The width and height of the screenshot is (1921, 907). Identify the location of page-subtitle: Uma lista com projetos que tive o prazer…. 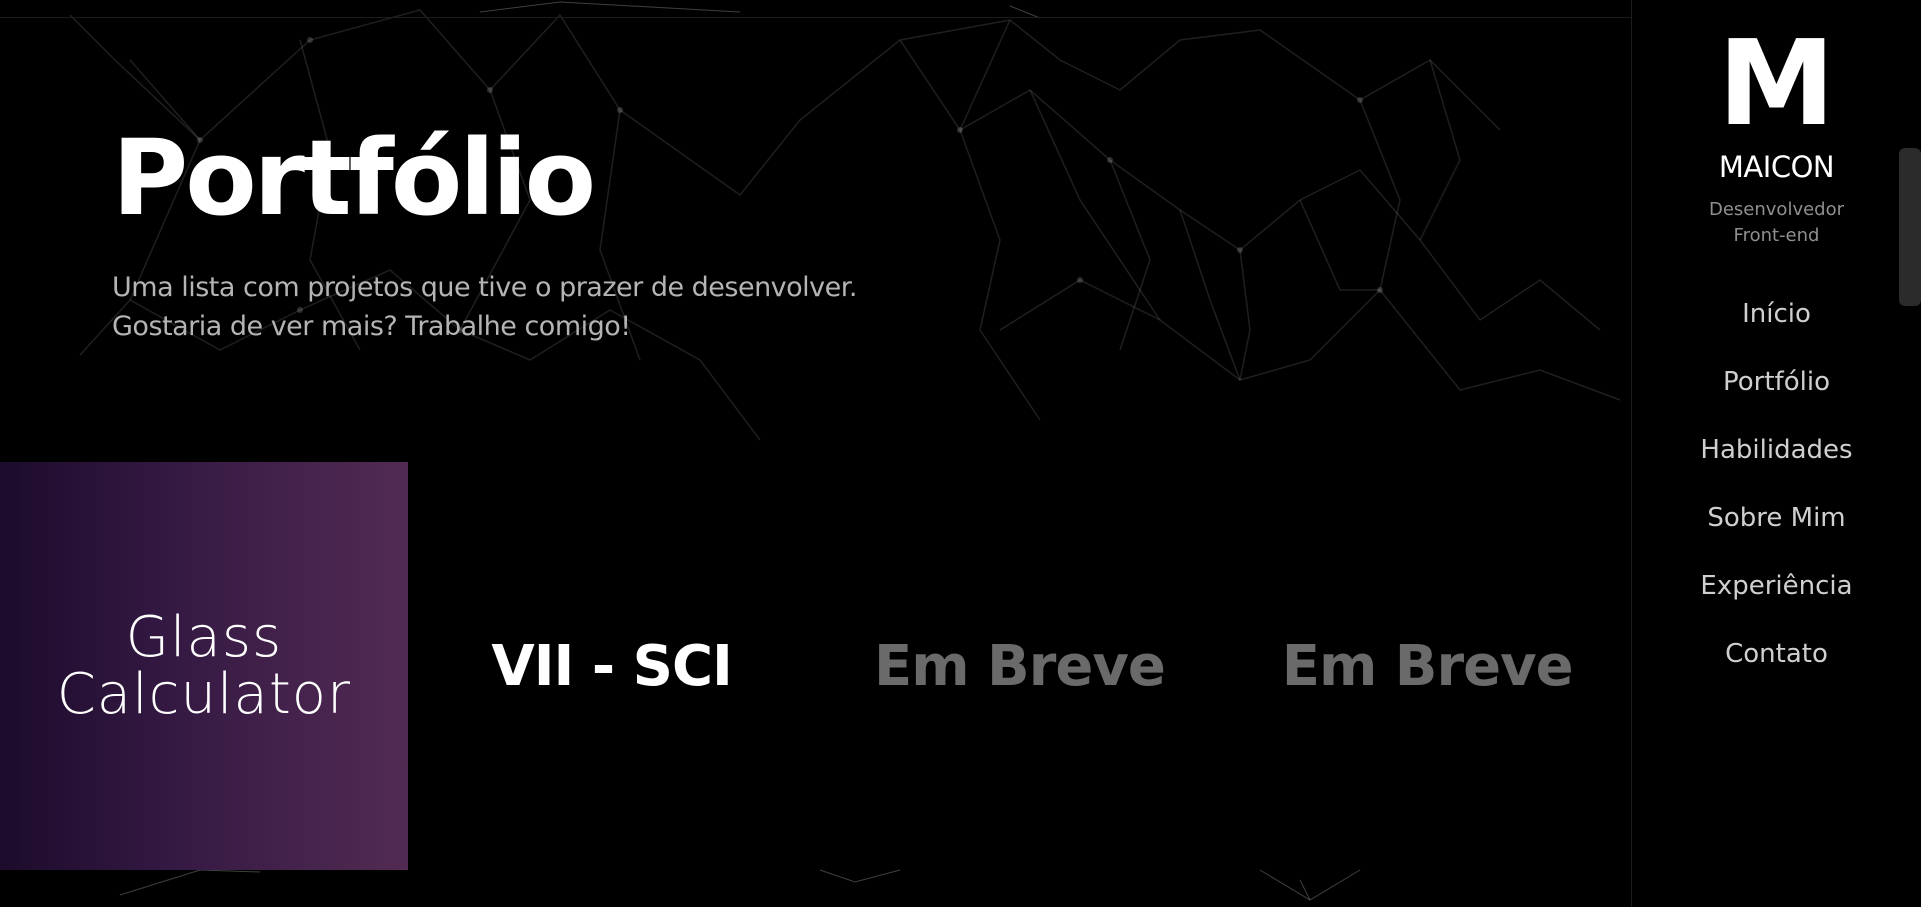
(484, 307).